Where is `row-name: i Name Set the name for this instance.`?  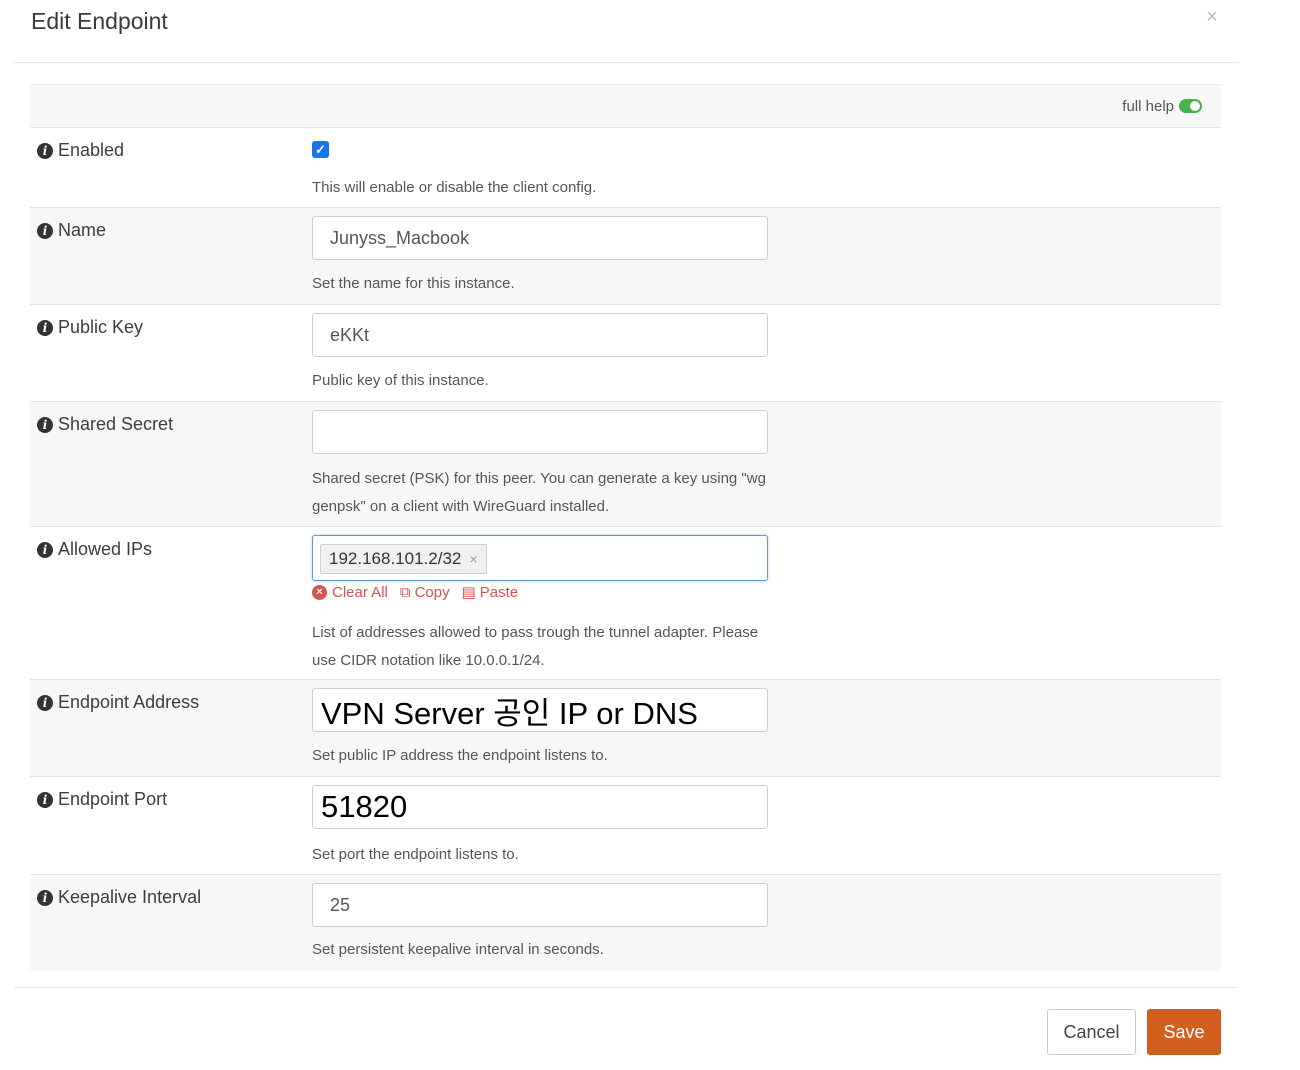
row-name: i Name Set the name for this instance. is located at coordinates (625, 255).